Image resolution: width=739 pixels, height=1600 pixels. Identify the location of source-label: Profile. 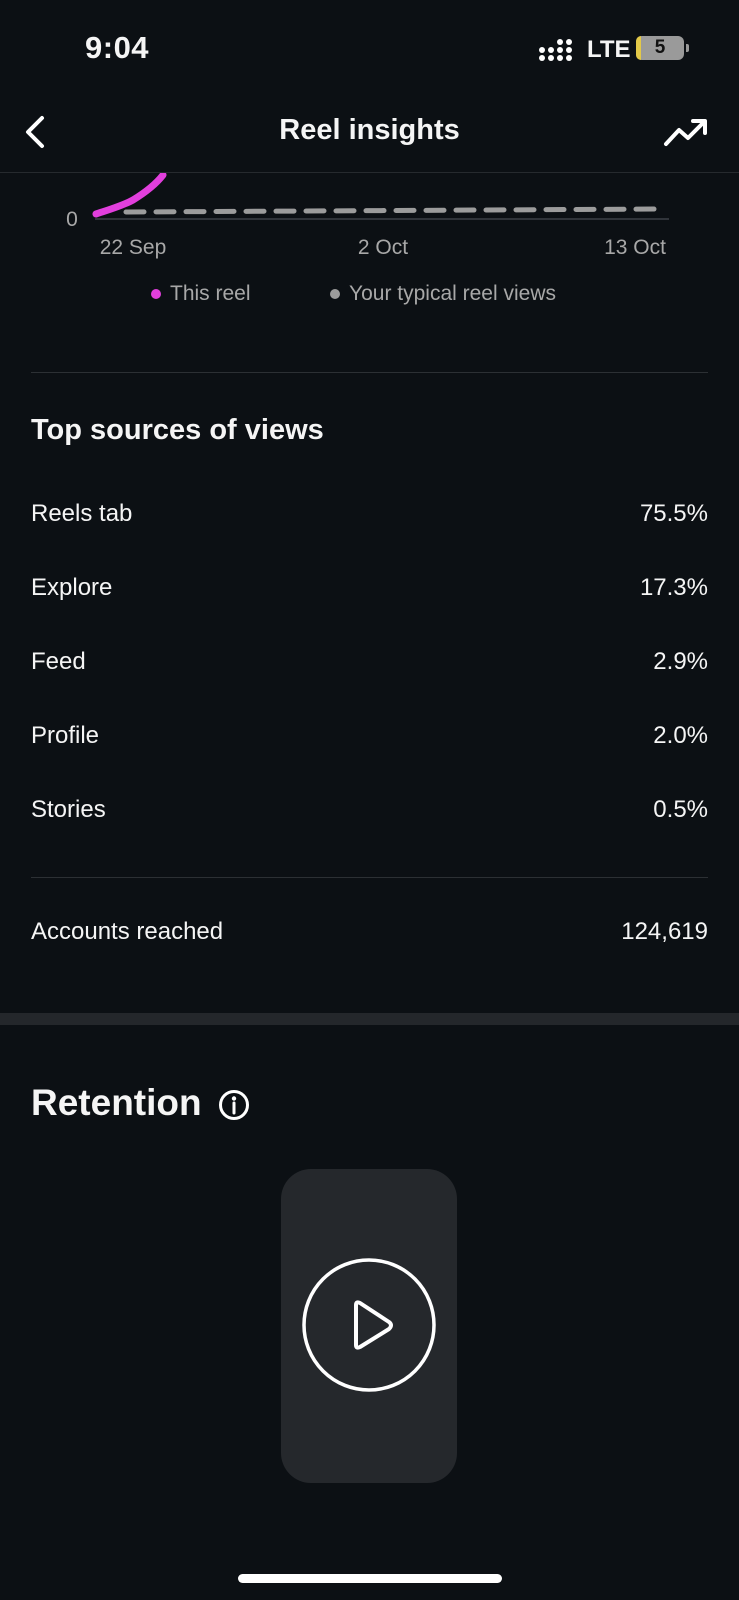
(65, 735).